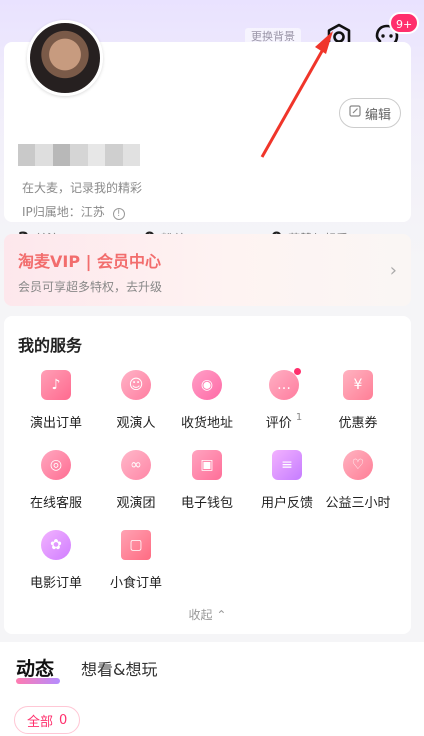  Describe the element at coordinates (200, 615) in the screenshot. I see `collapse-label: 收起` at that location.